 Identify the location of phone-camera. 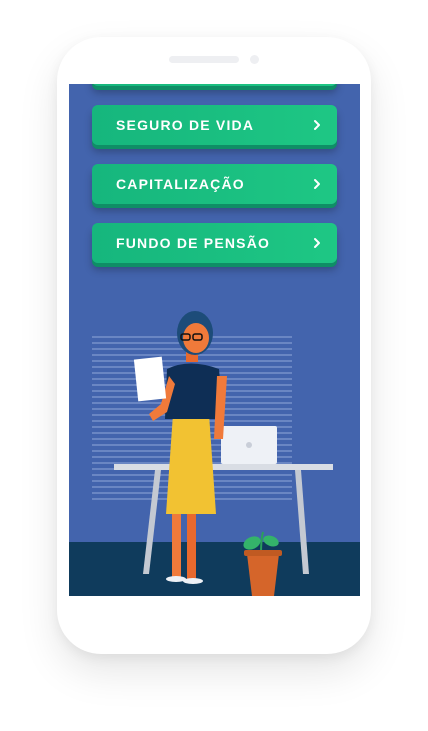
(254, 59).